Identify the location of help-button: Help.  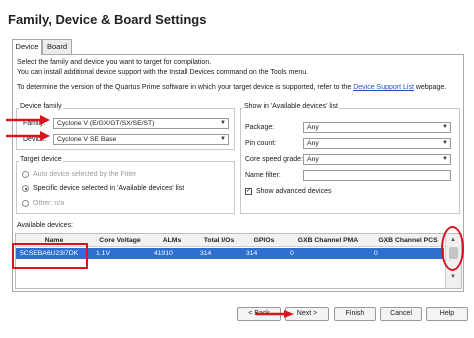
(447, 314).